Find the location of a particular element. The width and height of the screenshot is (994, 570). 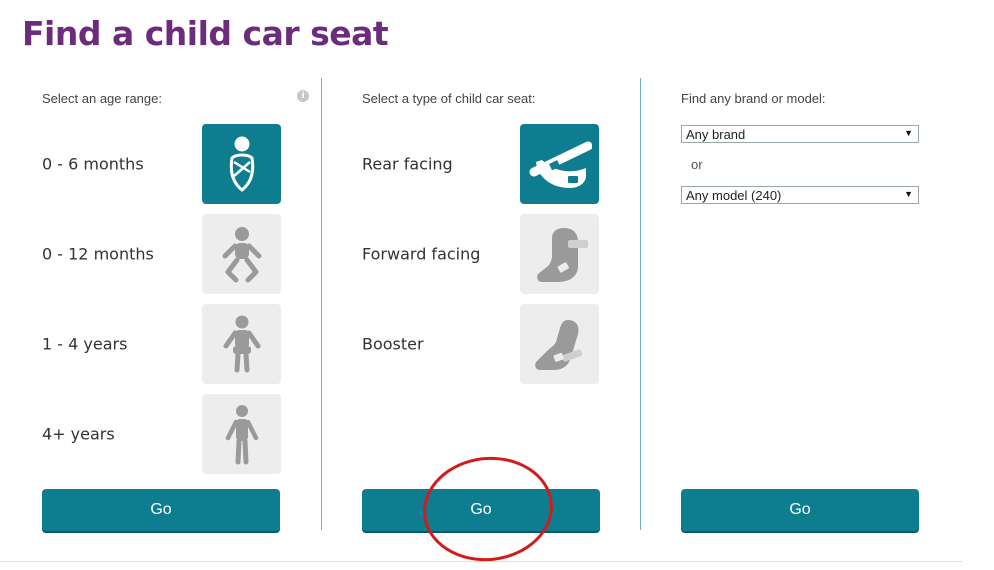

info-icon: i is located at coordinates (303, 96).